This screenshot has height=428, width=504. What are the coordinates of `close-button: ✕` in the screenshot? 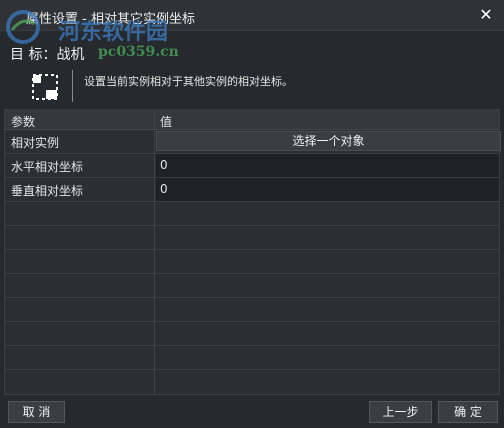 It's located at (486, 15).